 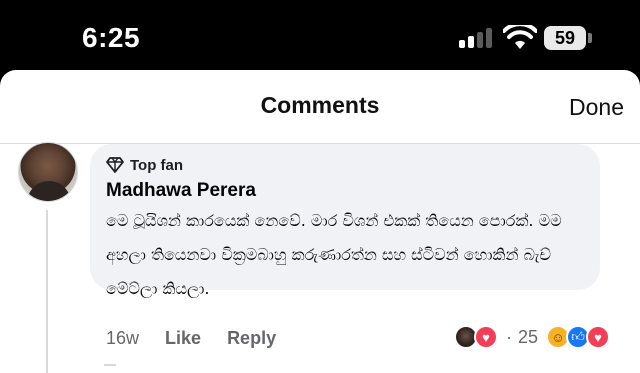 I want to click on signal-icon, so click(x=476, y=38).